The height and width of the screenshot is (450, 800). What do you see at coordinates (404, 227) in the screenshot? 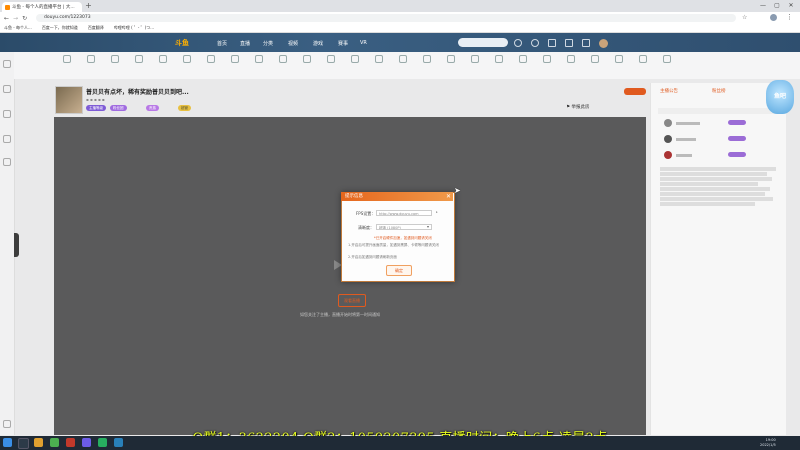
I see `dialog-field2-select: 超清 (1080P)` at bounding box center [404, 227].